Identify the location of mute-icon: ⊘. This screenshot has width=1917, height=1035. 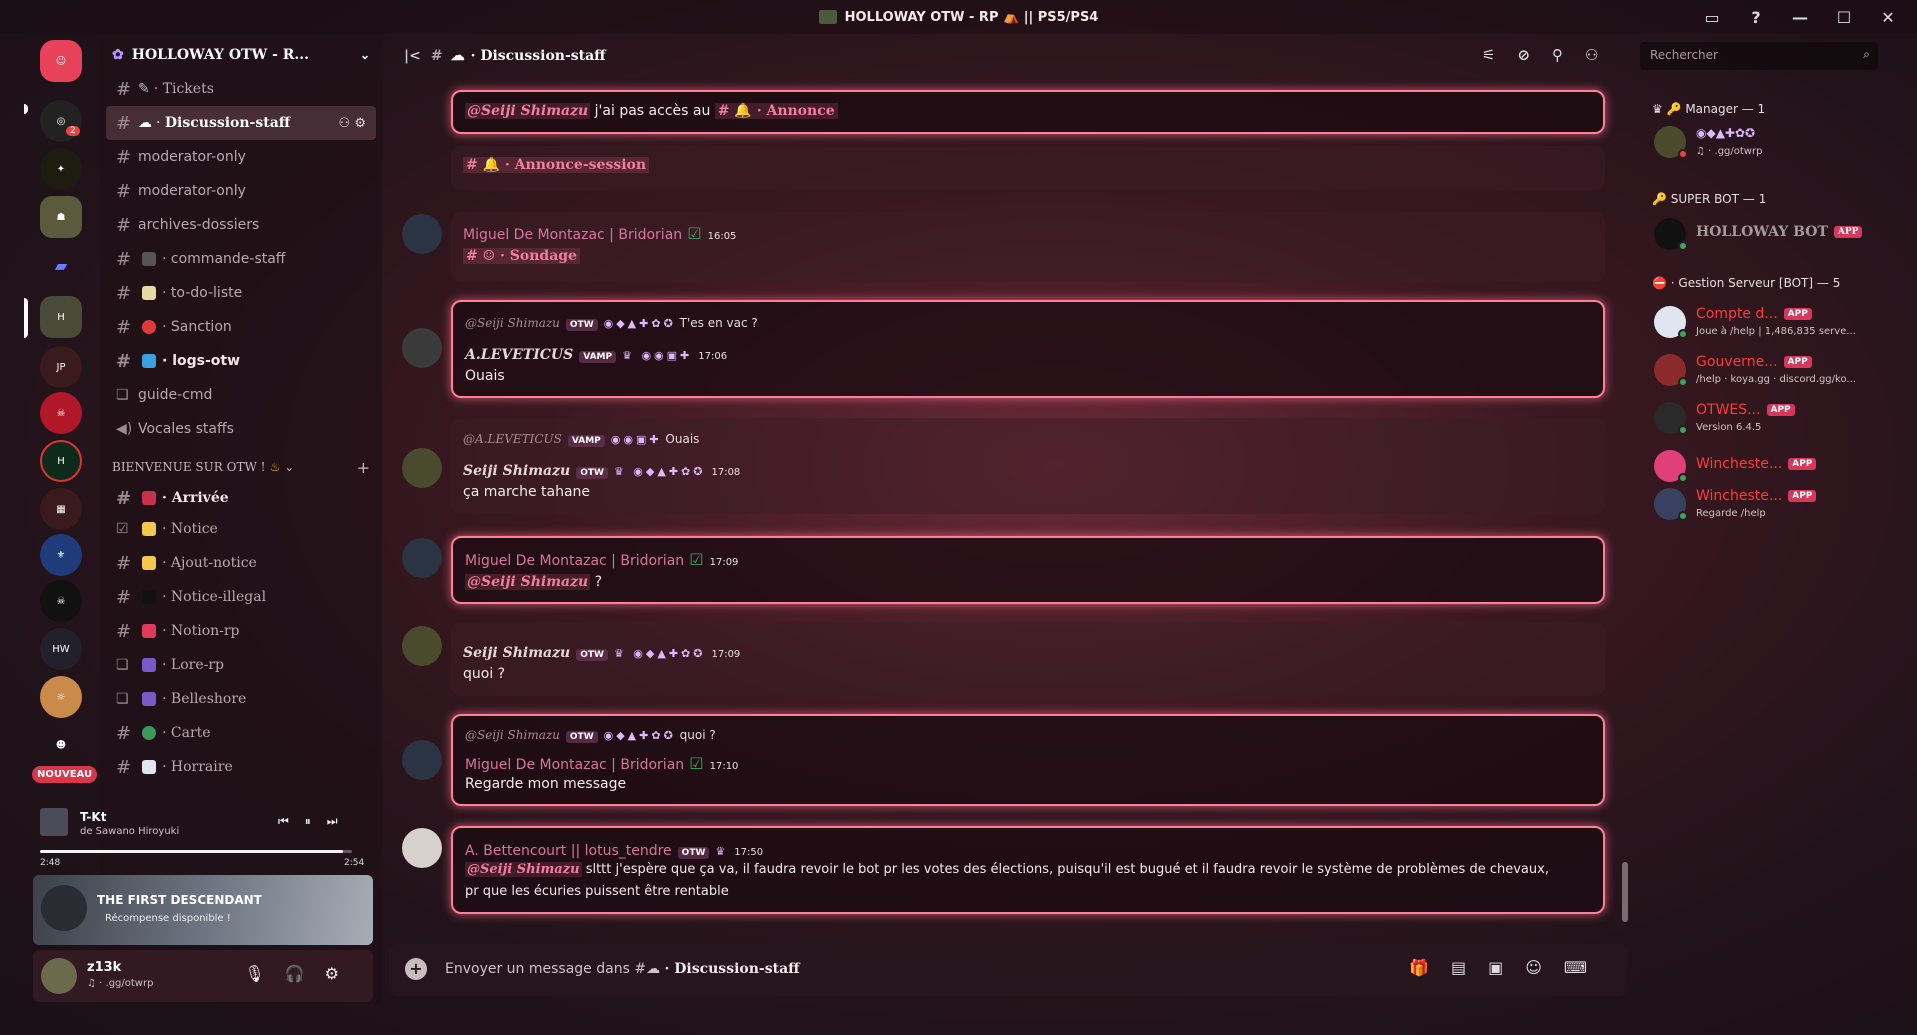
(1534, 55).